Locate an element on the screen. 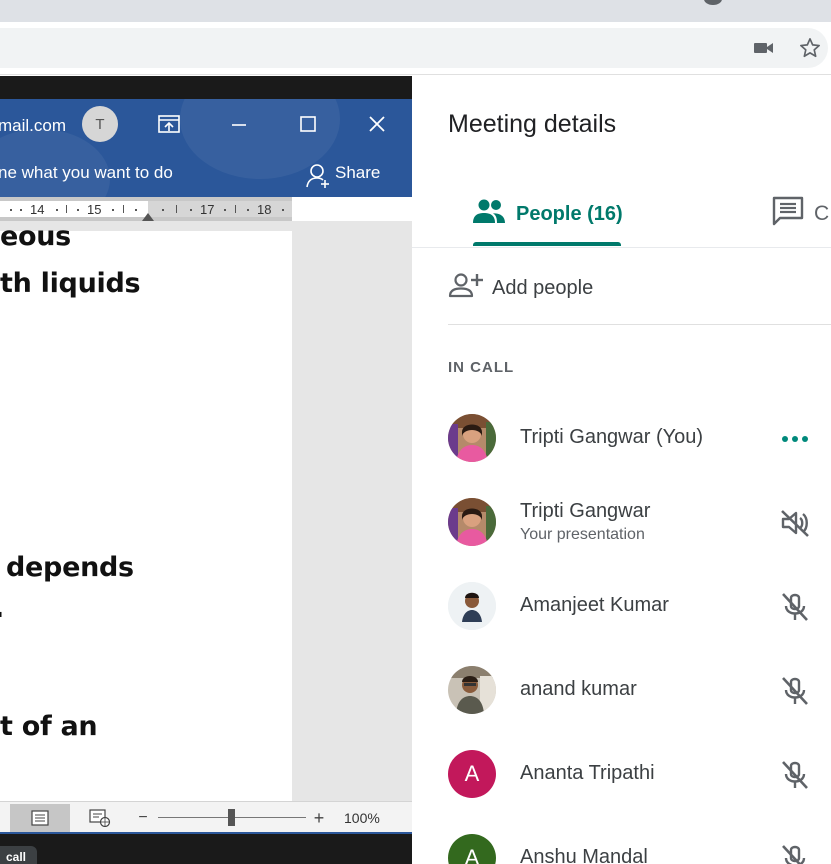  document-line: . is located at coordinates (2, 608).